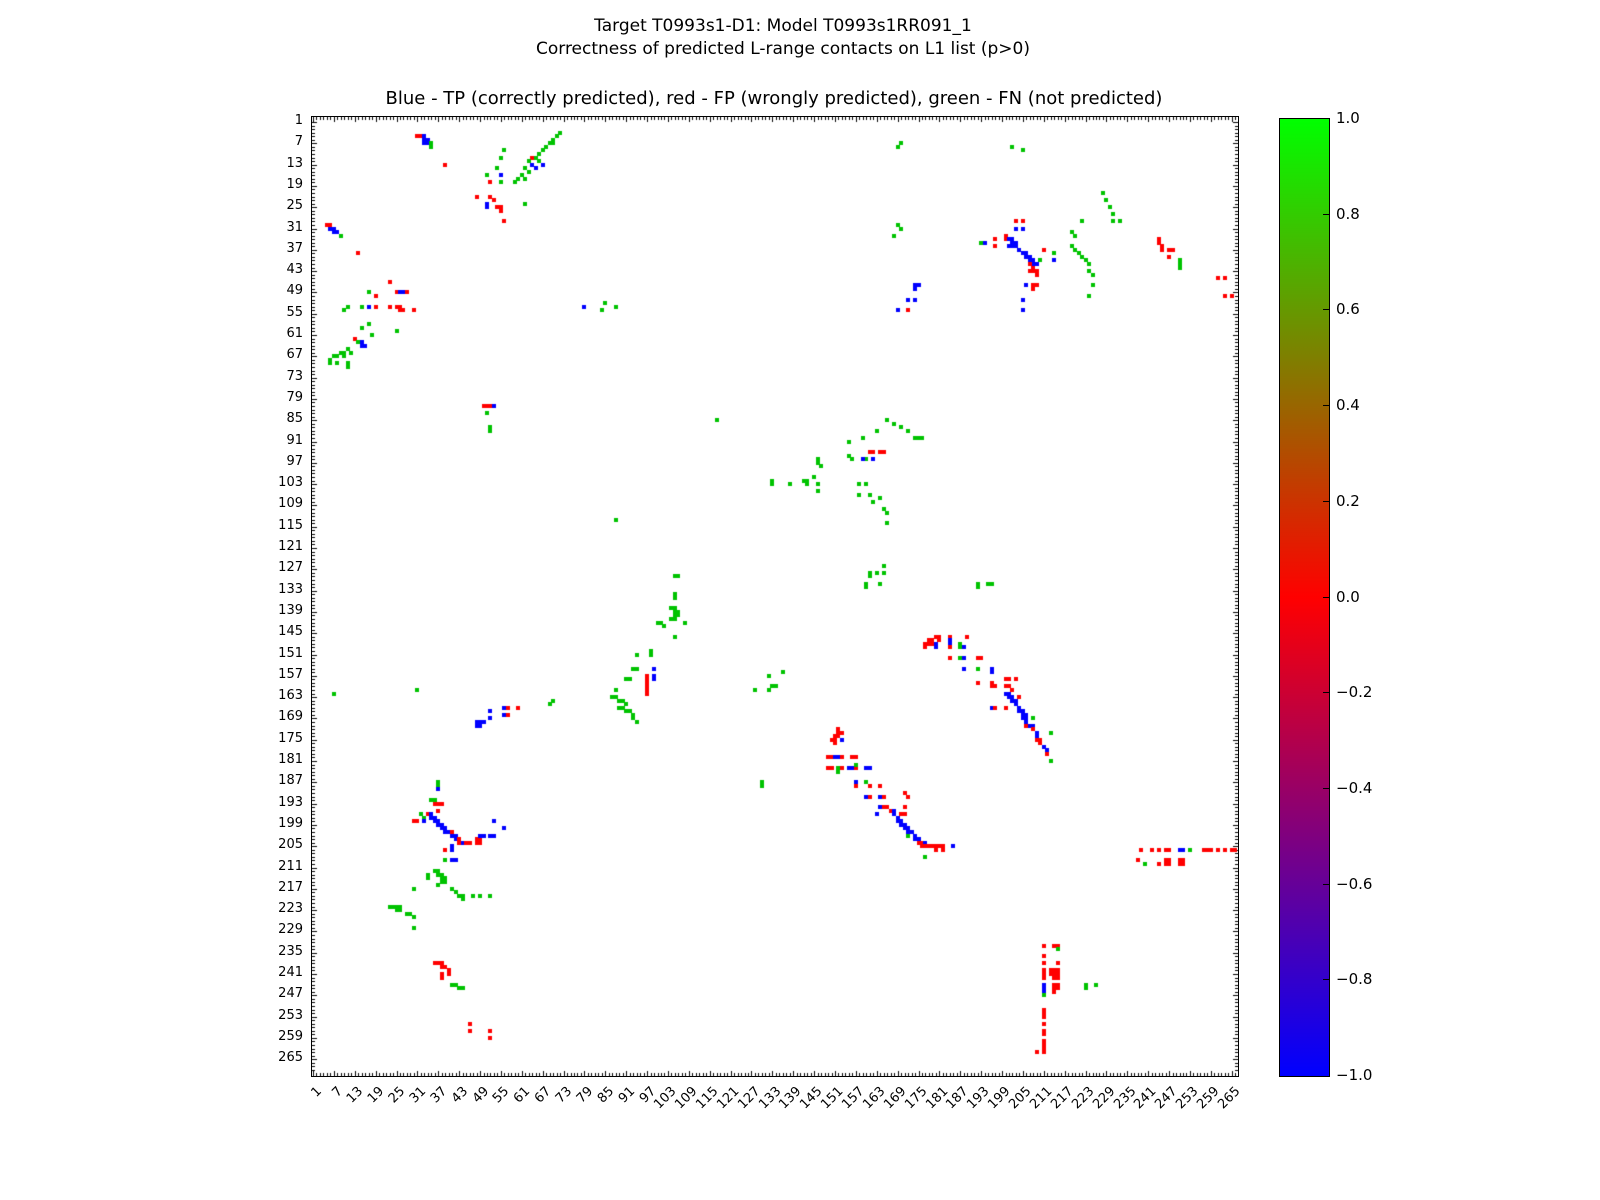 Image resolution: width=1600 pixels, height=1200 pixels. What do you see at coordinates (294, 376) in the screenshot?
I see `y-tick-label: 73` at bounding box center [294, 376].